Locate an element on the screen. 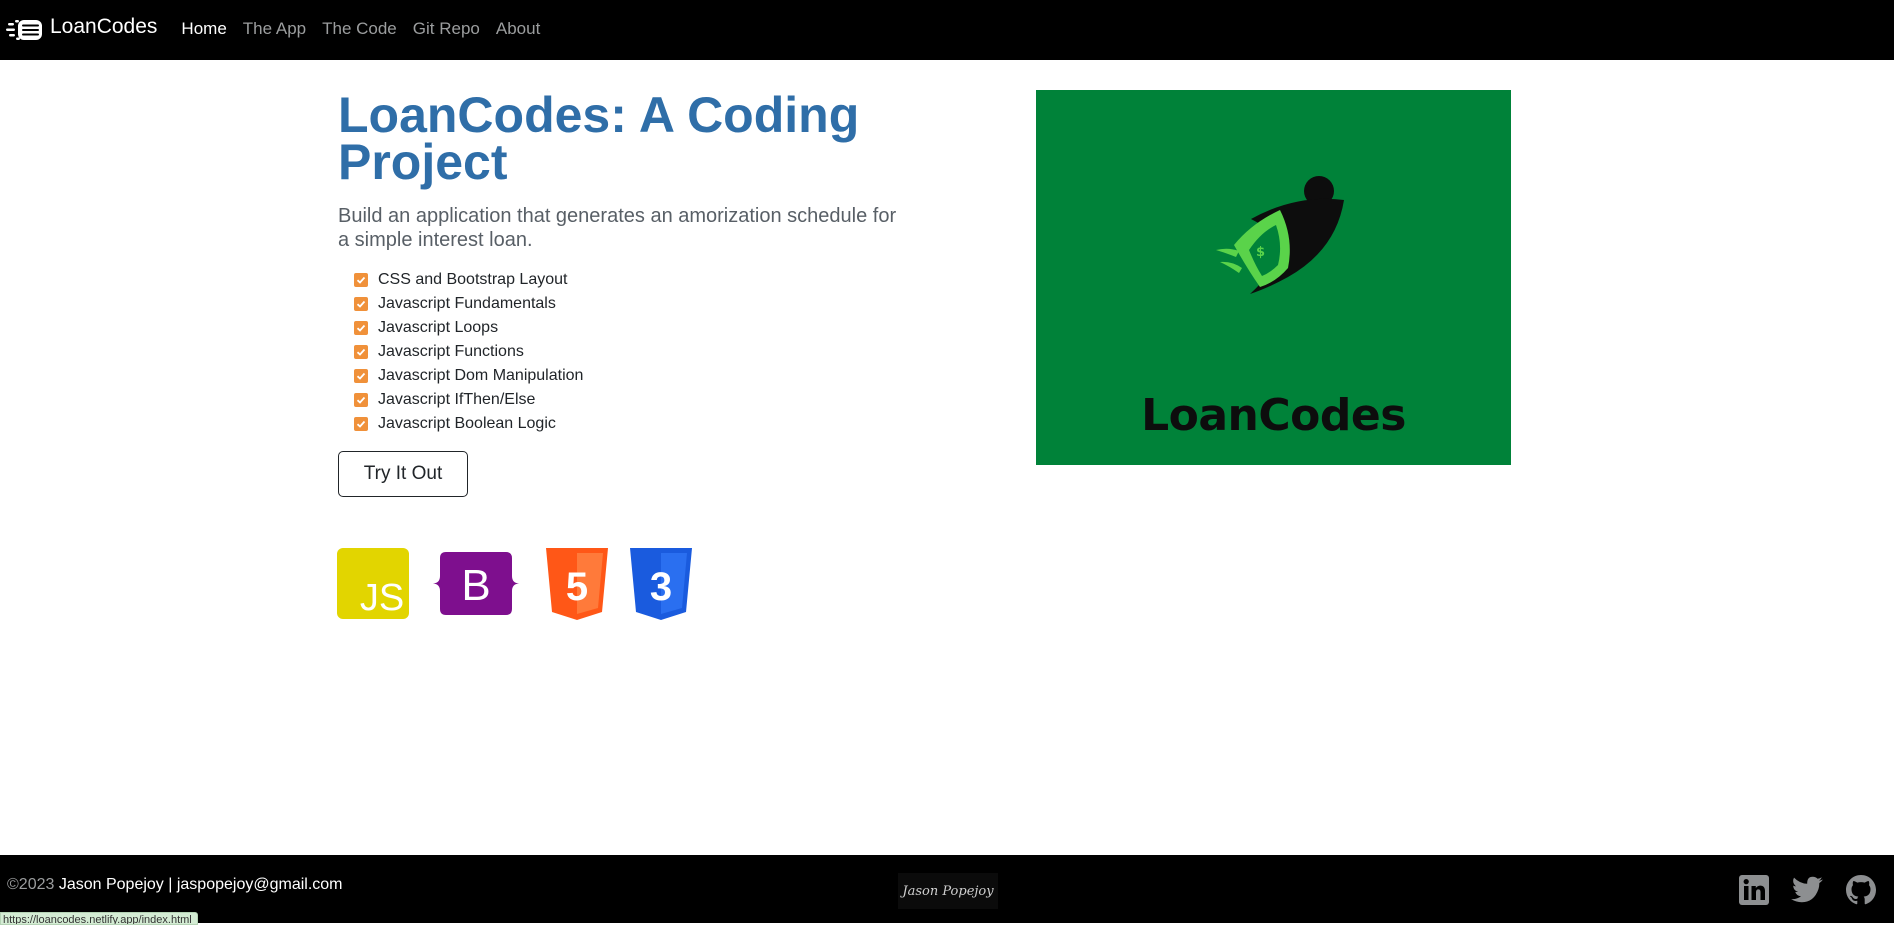 The image size is (1894, 925). nav-home: Home is located at coordinates (203, 29).